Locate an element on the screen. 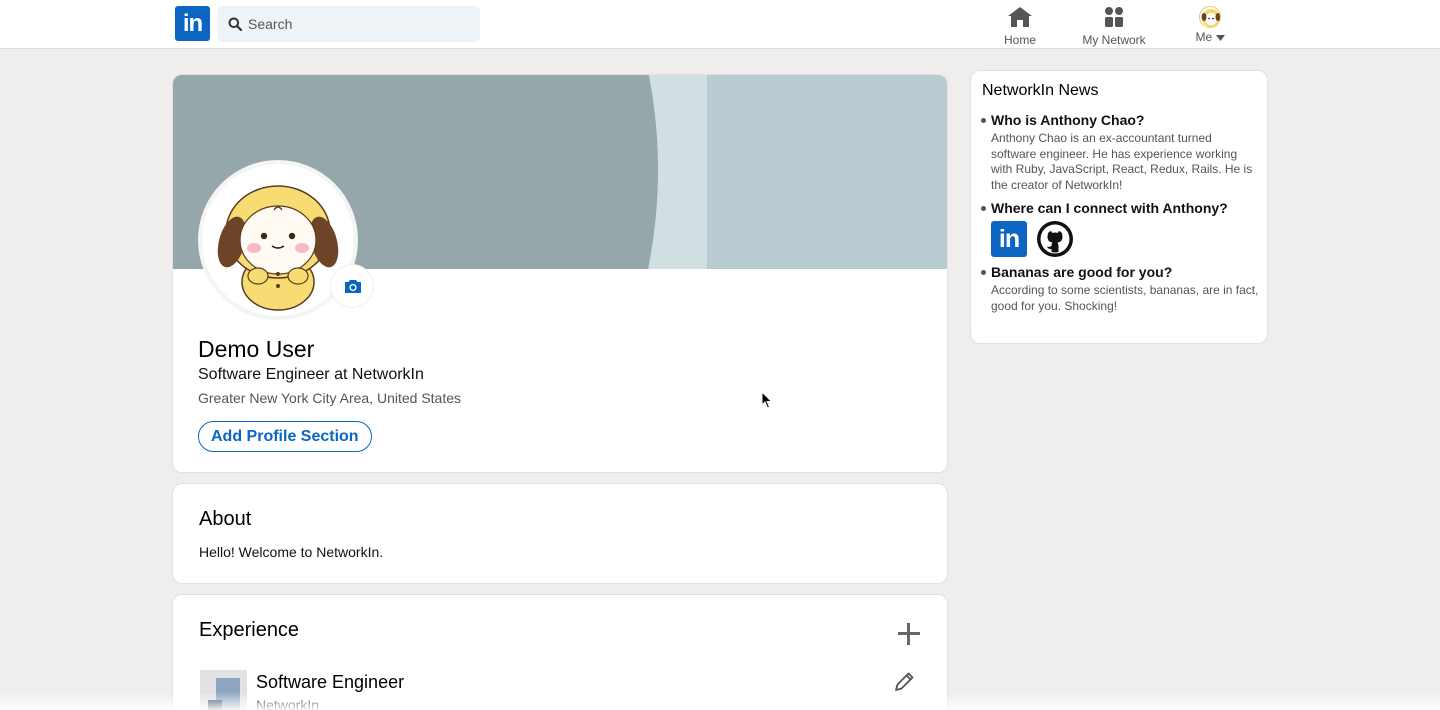 This screenshot has width=1440, height=710. github-icon is located at coordinates (1055, 239).